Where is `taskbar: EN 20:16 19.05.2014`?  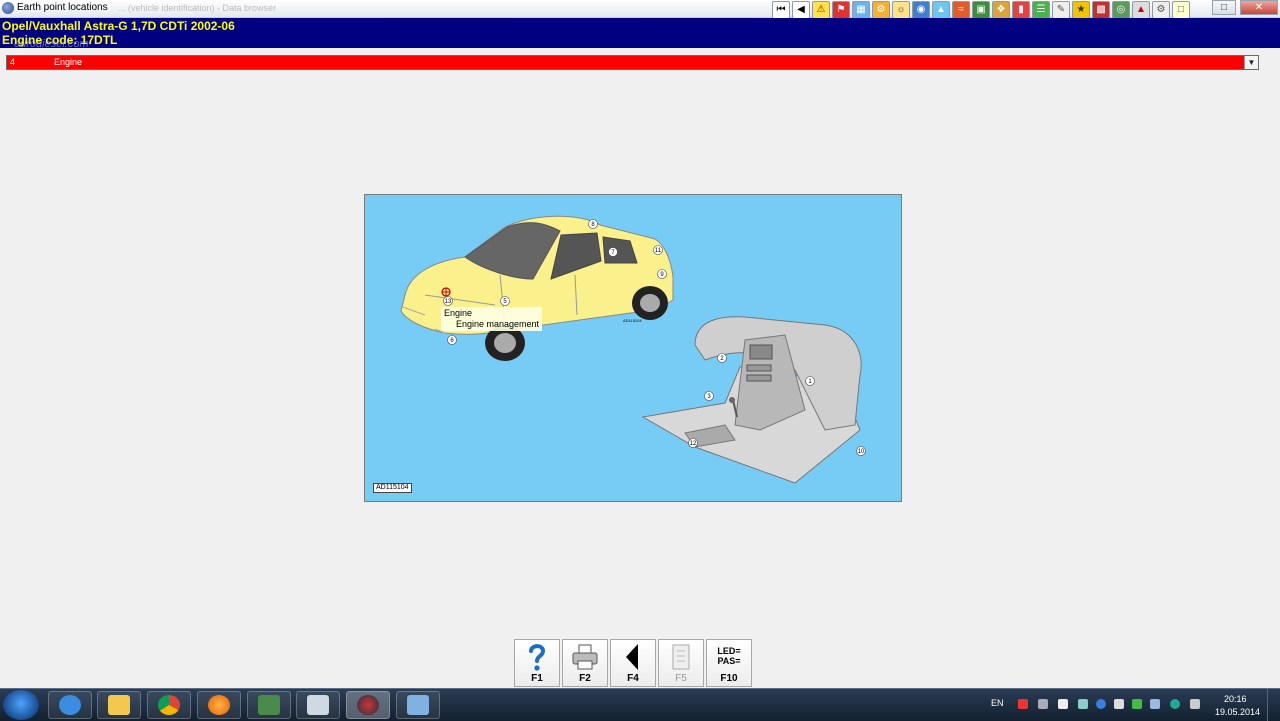
taskbar: EN 20:16 19.05.2014 is located at coordinates (640, 704).